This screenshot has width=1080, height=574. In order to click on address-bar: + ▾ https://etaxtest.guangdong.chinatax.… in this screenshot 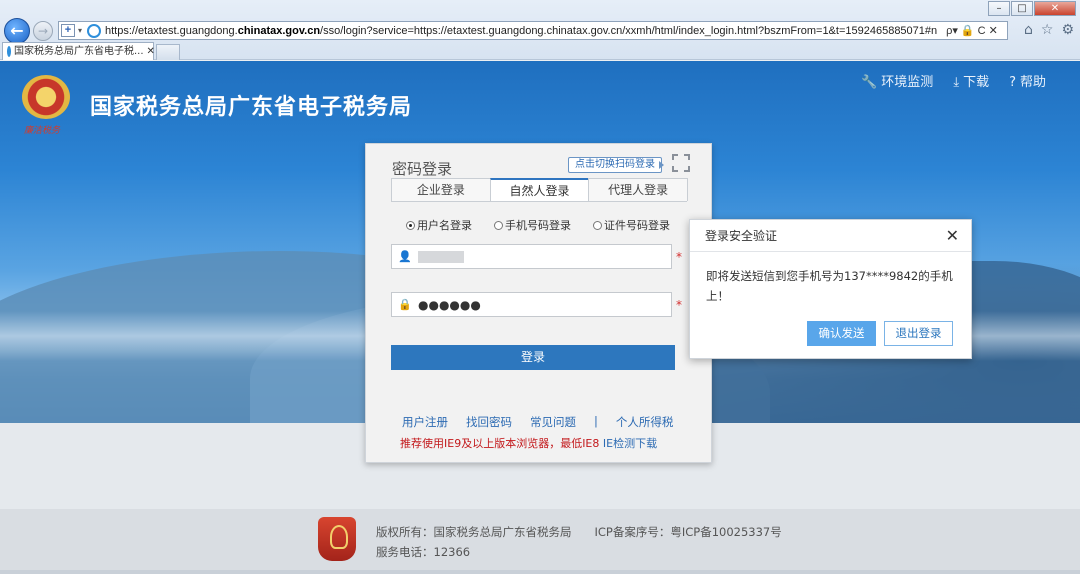, I will do `click(533, 30)`.